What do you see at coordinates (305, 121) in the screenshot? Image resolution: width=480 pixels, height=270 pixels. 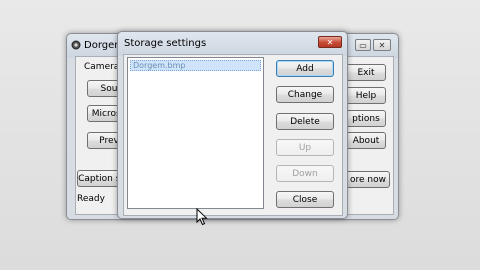 I see `delete-button: Delete` at bounding box center [305, 121].